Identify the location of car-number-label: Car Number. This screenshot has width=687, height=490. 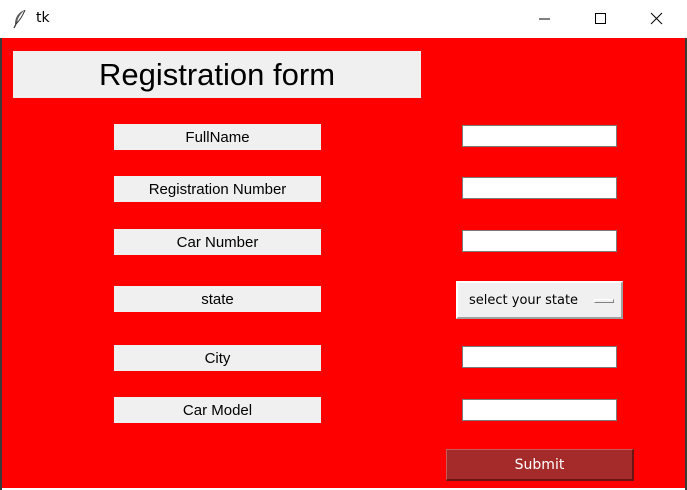
(217, 242).